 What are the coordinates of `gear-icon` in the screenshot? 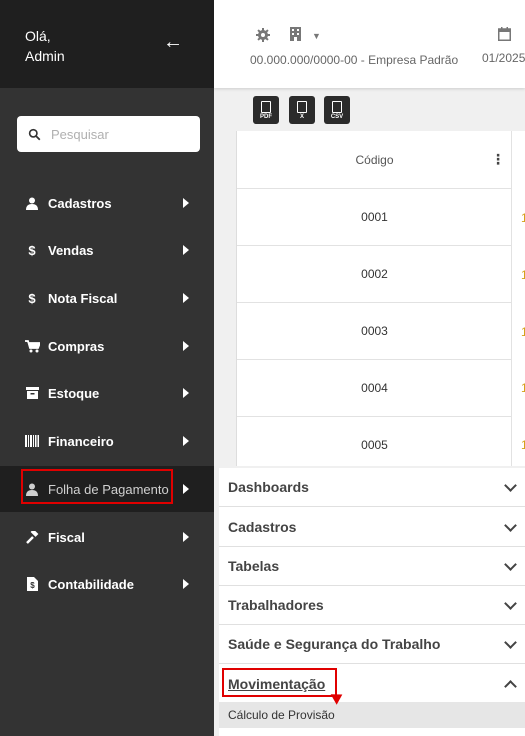 It's located at (263, 35).